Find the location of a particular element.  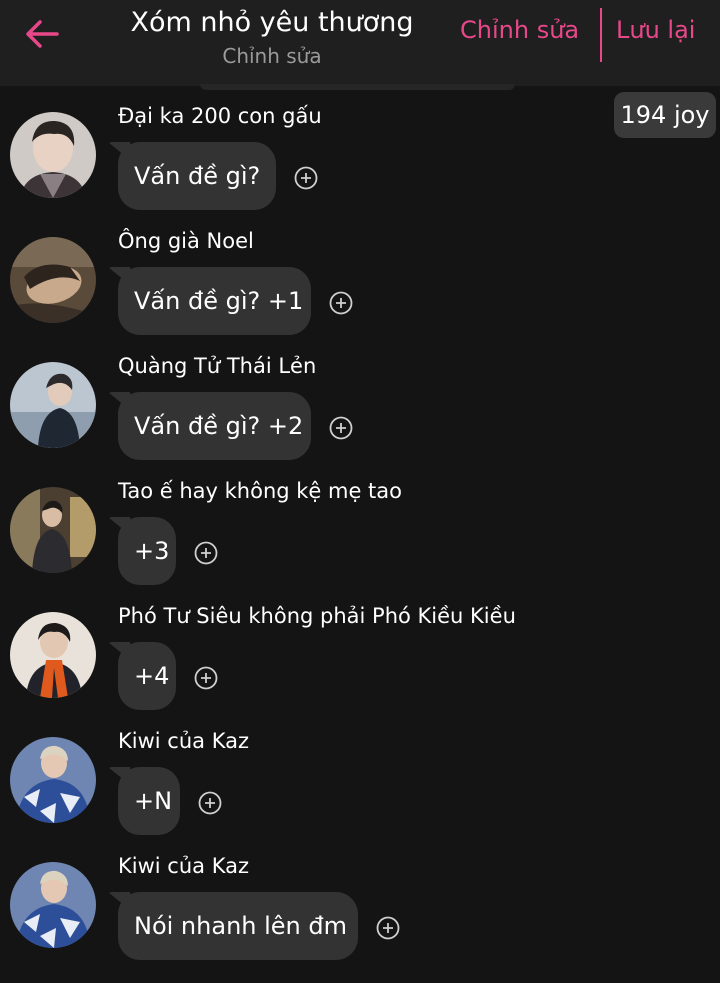

header-divider is located at coordinates (601, 35).